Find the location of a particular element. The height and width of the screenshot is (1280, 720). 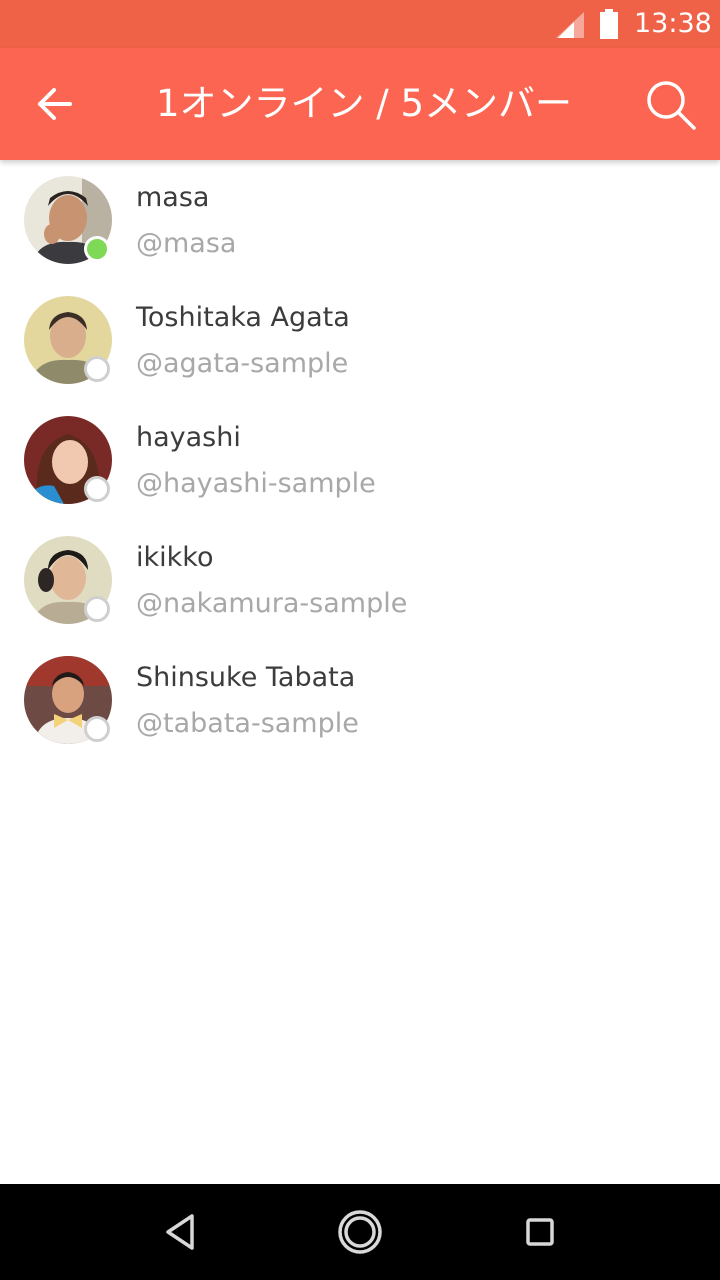

cell-signal-icon is located at coordinates (570, 25).